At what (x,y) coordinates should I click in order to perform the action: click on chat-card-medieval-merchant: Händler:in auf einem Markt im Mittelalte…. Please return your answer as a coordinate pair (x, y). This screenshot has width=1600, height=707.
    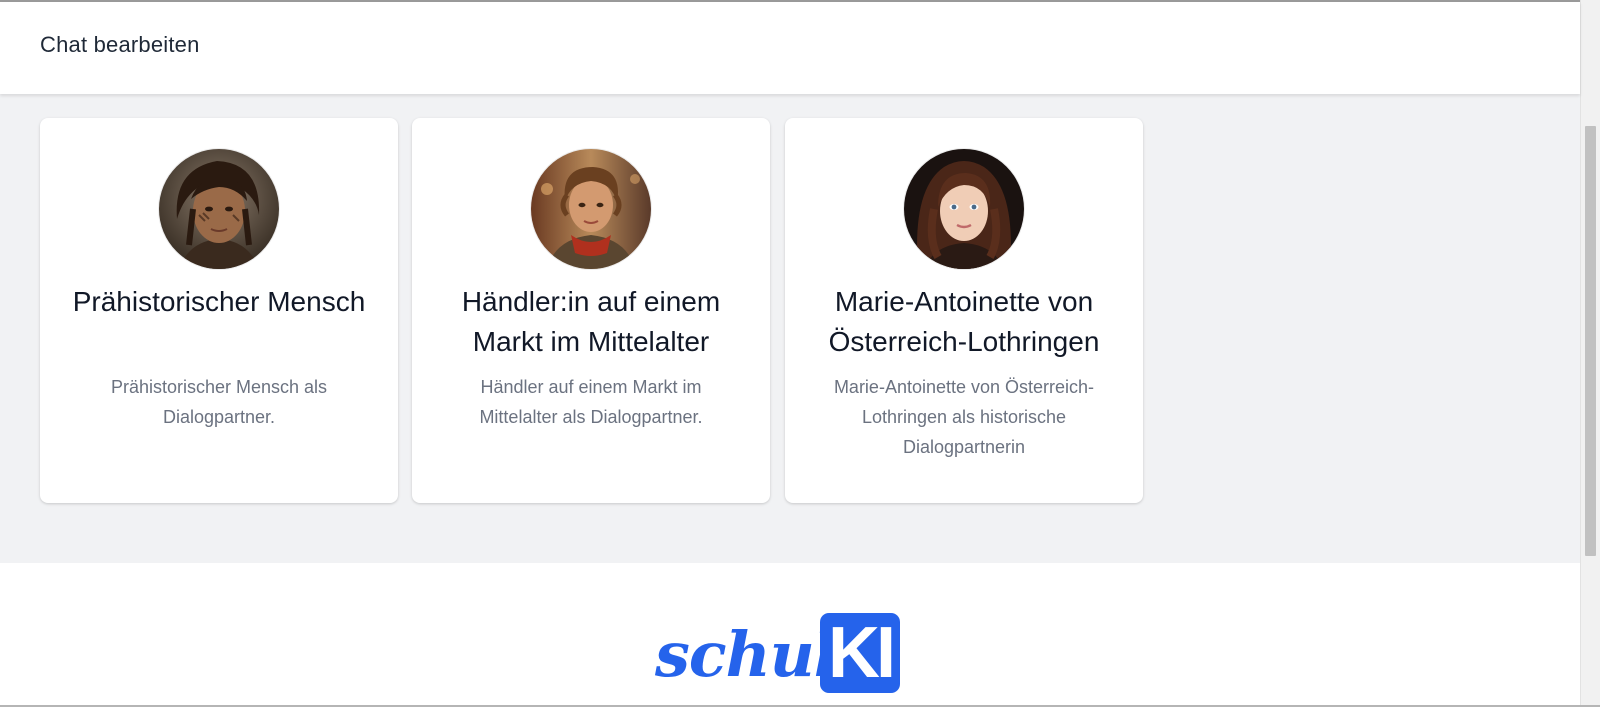
    Looking at the image, I should click on (591, 310).